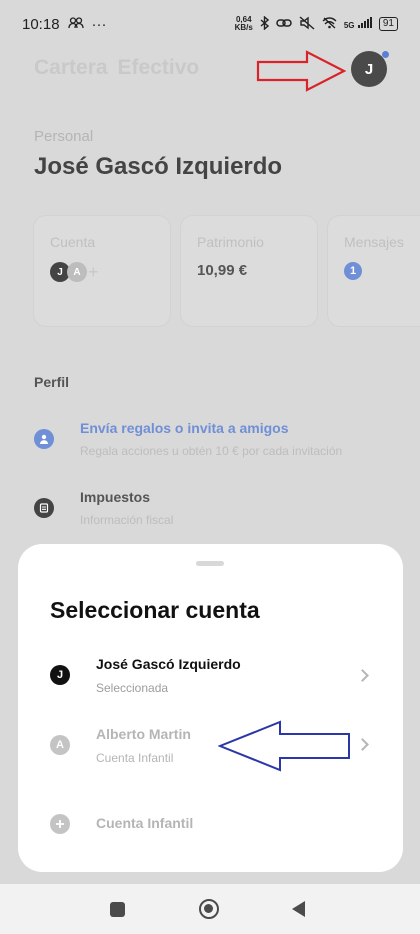  Describe the element at coordinates (127, 520) in the screenshot. I see `taxes-subtitle: Información fiscal` at that location.